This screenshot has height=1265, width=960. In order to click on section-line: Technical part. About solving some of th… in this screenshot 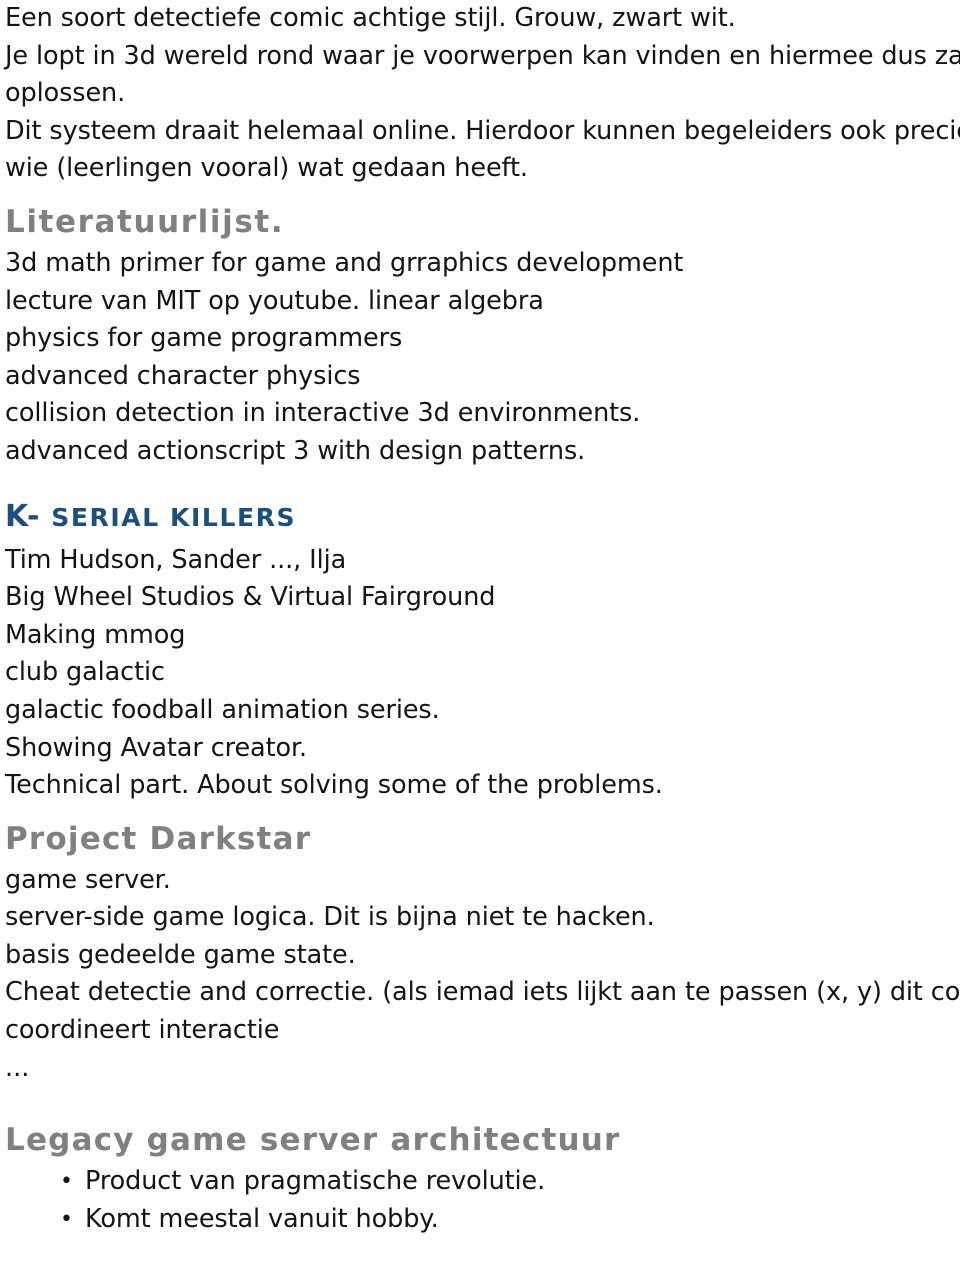, I will do `click(334, 785)`.